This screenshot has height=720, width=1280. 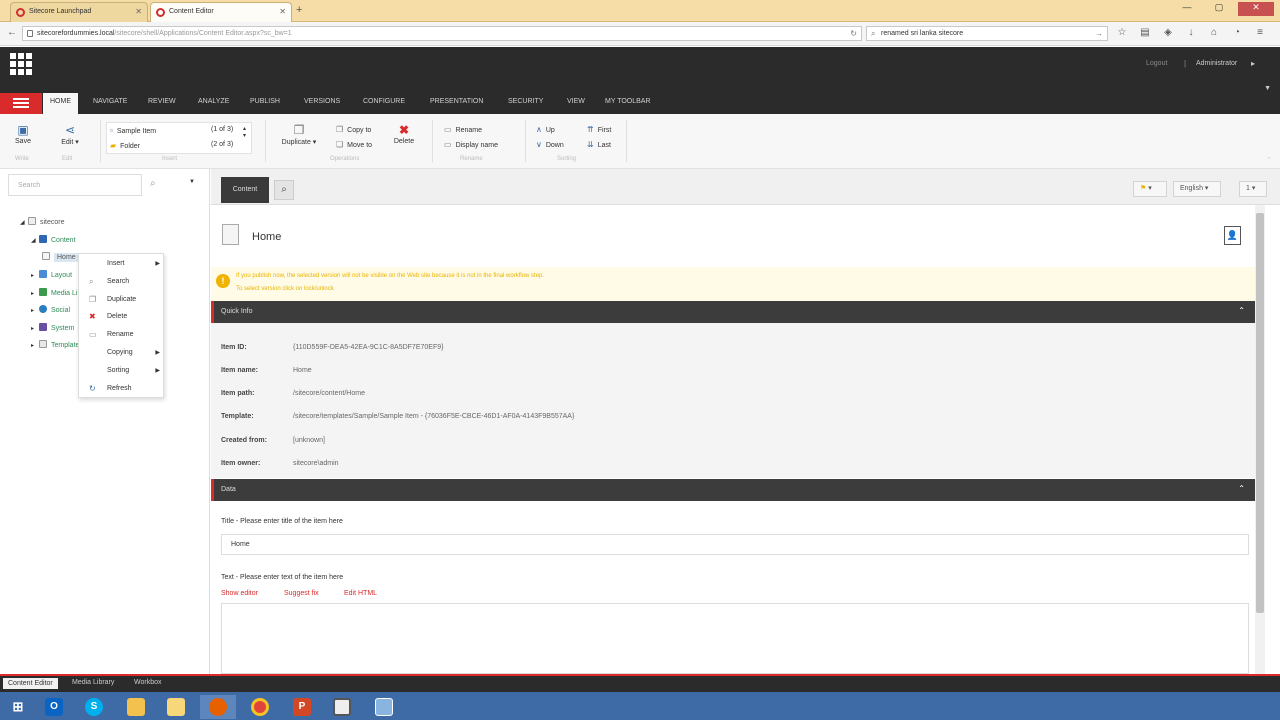 I want to click on tab-configure: CONFIGURE, so click(x=384, y=101).